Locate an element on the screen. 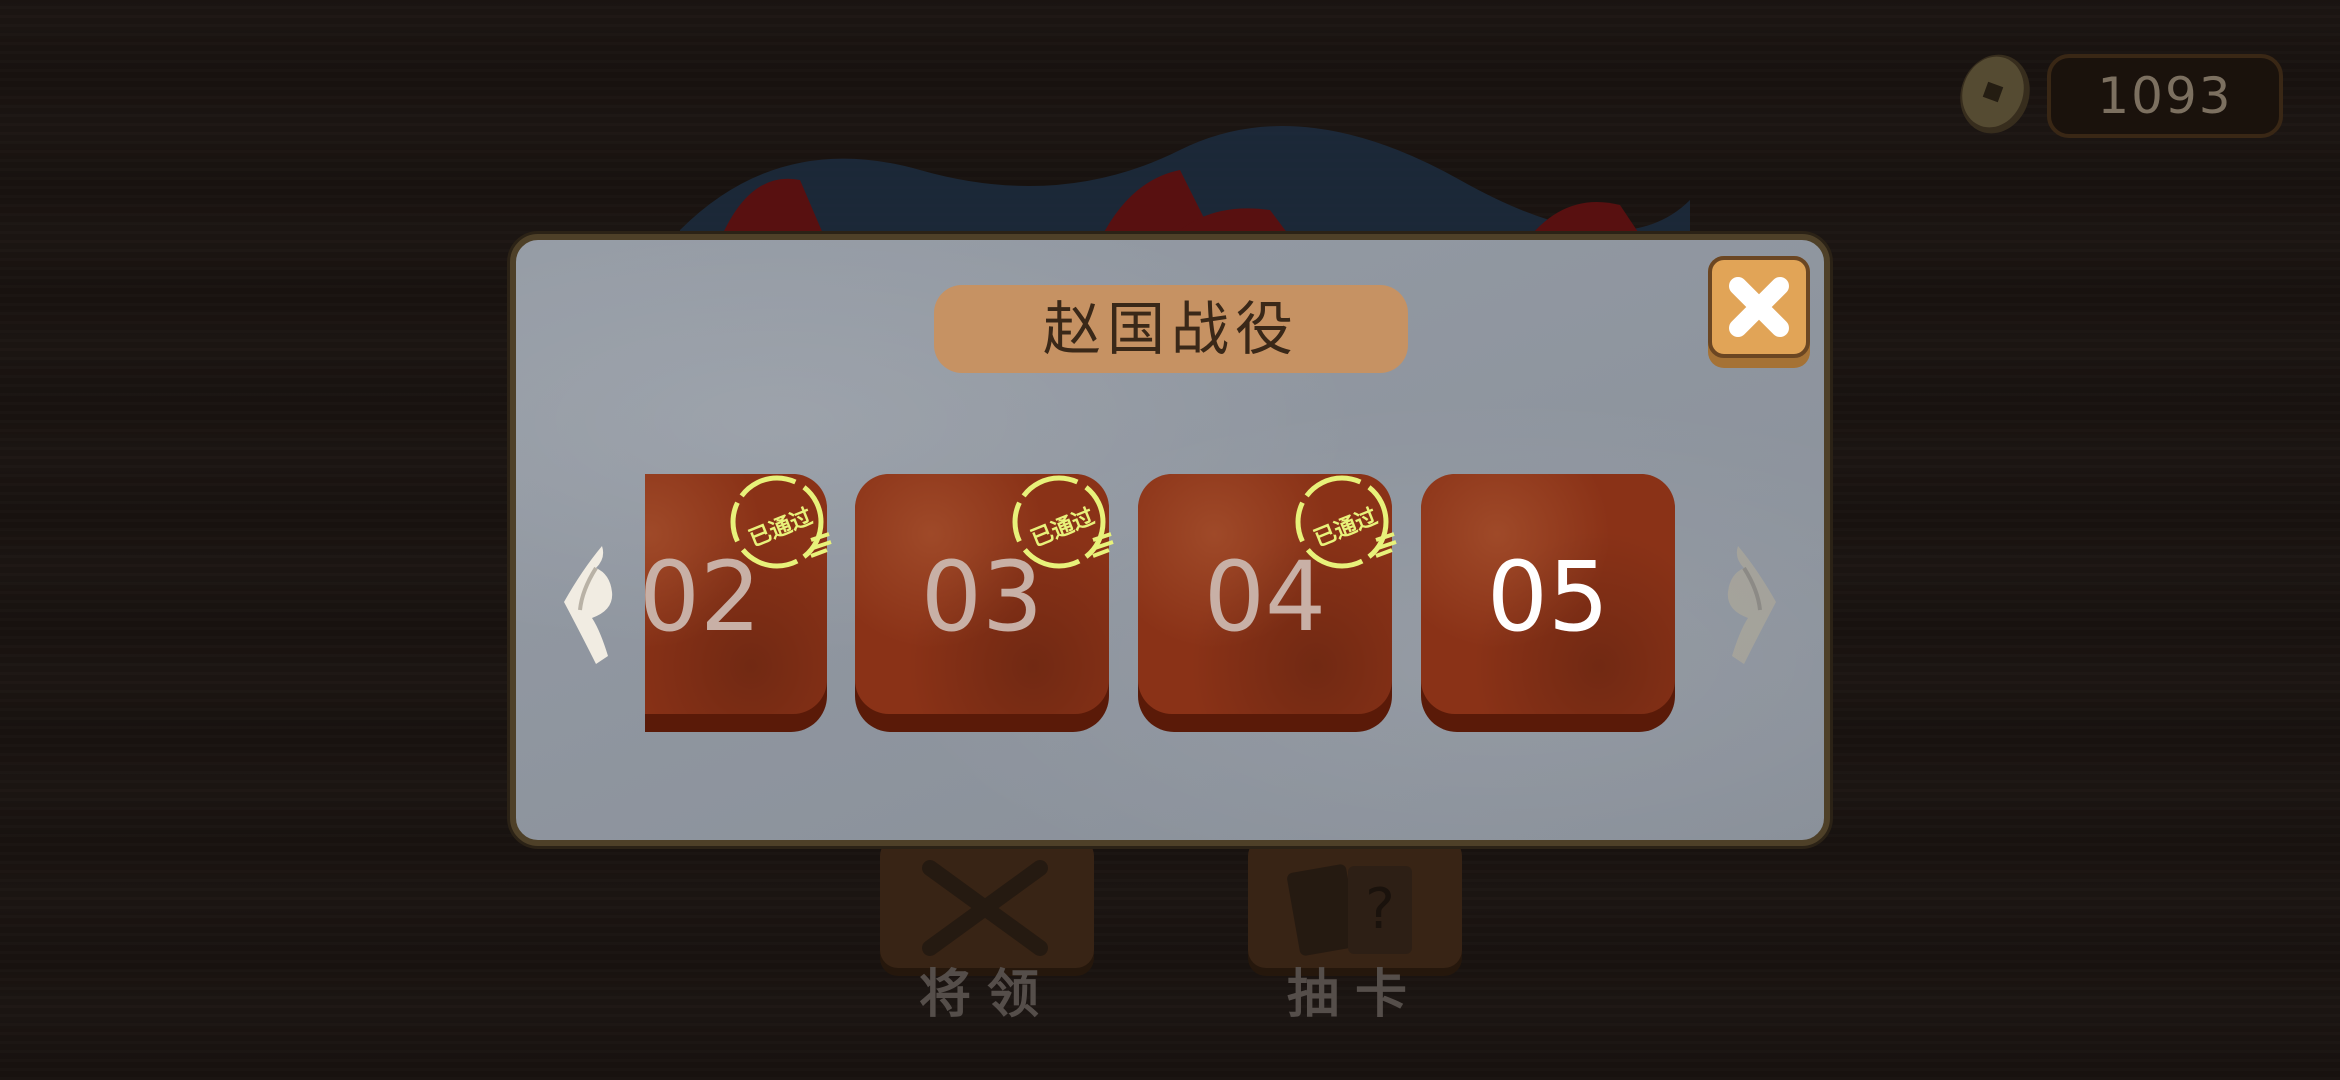  level-carousel: 02 03 04 05 已通过 已通过 已通过 is located at coordinates (1165, 605).